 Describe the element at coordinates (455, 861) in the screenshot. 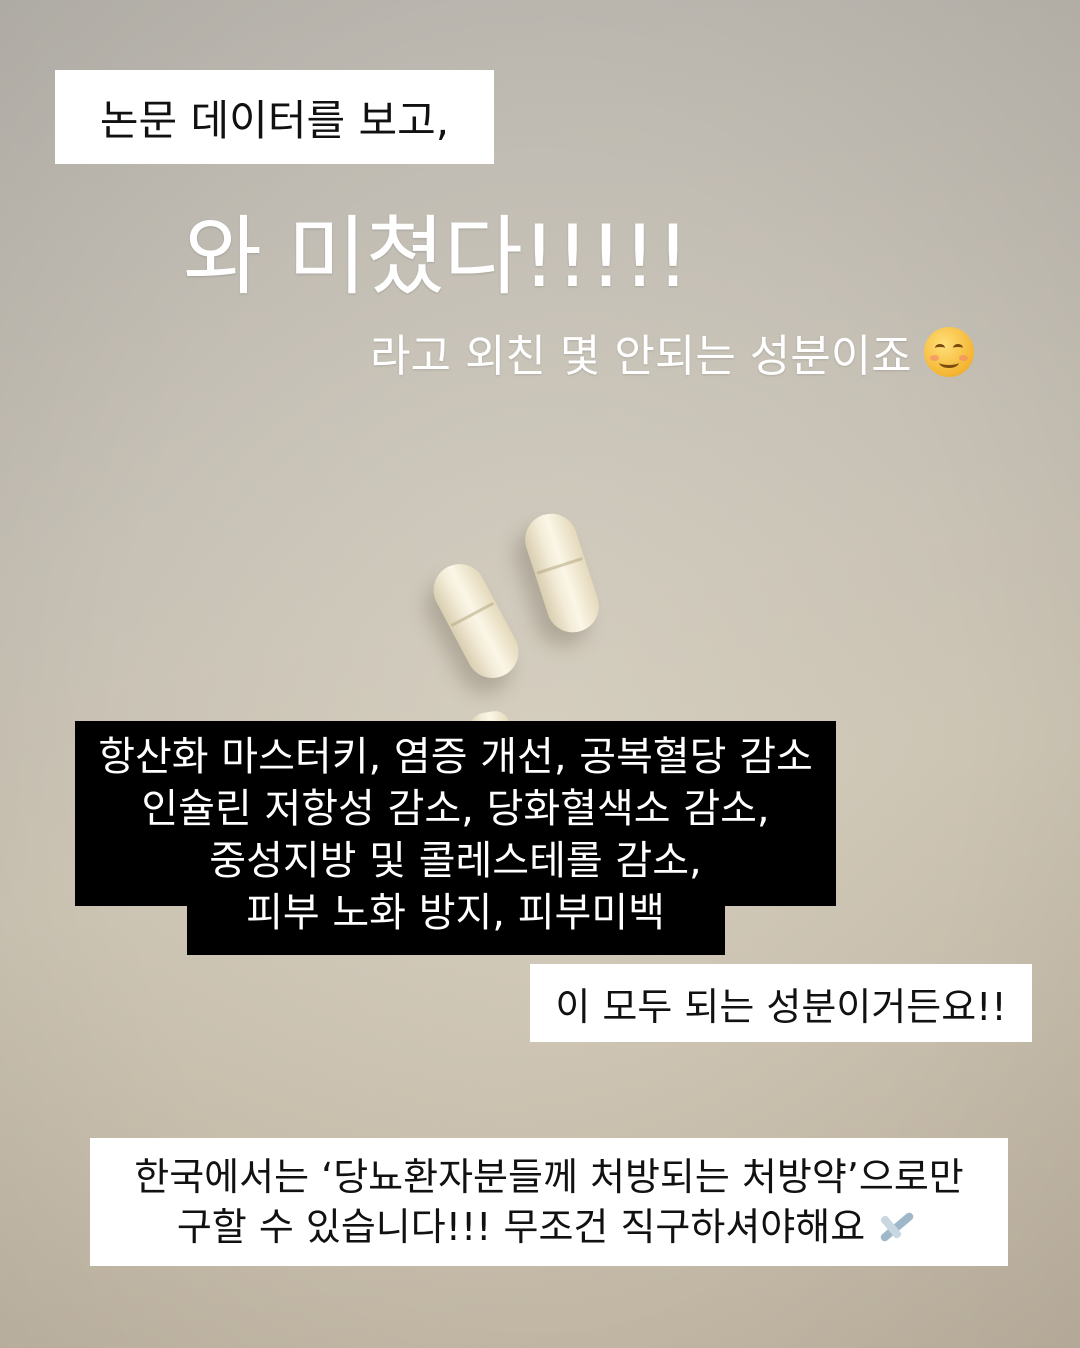

I see `benefit-line: 중성지방 및 콜레스테롤 감소,` at that location.